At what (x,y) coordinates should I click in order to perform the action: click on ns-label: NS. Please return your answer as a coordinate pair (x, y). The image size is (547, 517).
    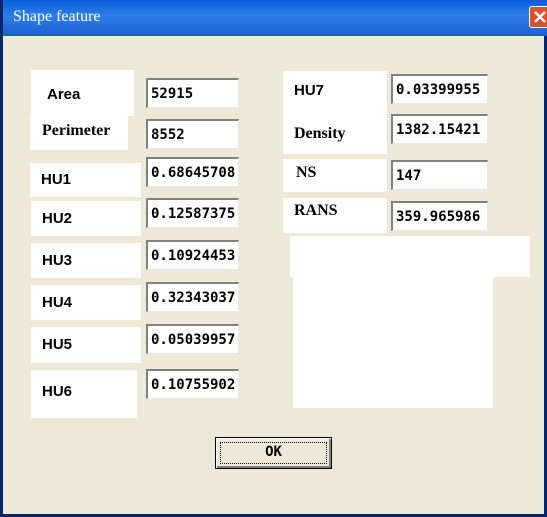
    Looking at the image, I should click on (335, 175).